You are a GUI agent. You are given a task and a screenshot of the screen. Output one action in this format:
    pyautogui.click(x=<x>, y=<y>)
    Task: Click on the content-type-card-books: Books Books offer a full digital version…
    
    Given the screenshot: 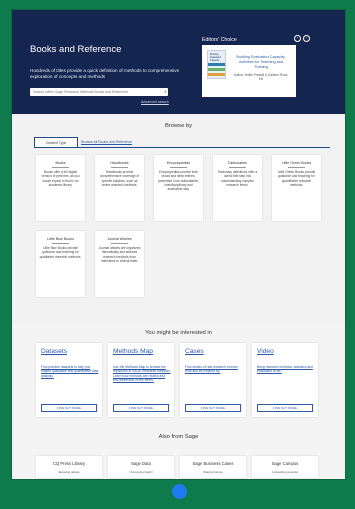 What is the action you would take?
    pyautogui.click(x=60, y=188)
    